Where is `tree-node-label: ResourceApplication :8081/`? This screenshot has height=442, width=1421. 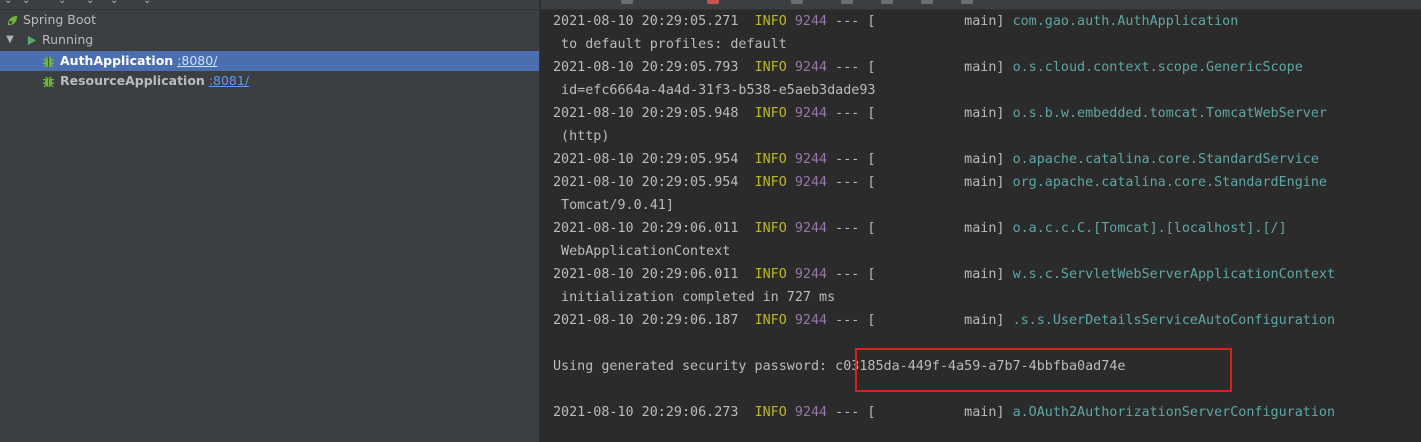 tree-node-label: ResourceApplication :8081/ is located at coordinates (154, 81).